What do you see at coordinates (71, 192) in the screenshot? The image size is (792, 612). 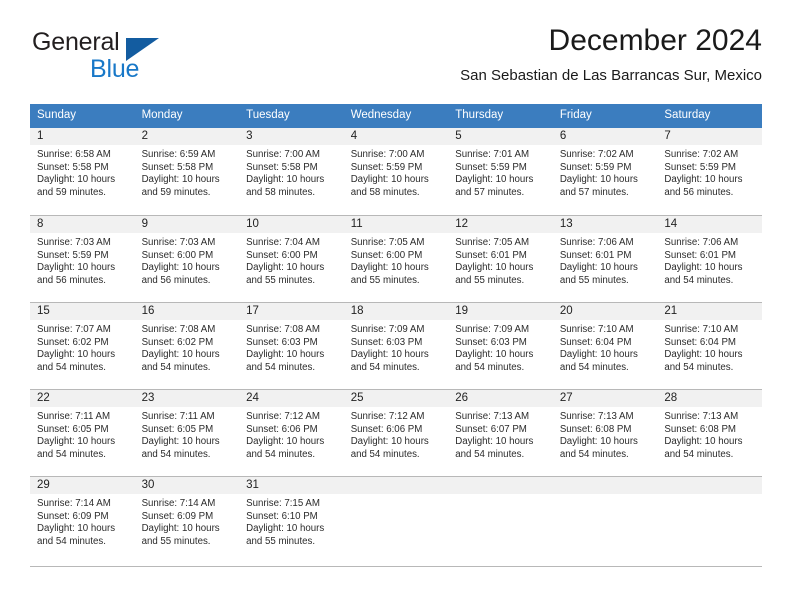 I see `daylight-duration-line2: and 59 minutes.` at bounding box center [71, 192].